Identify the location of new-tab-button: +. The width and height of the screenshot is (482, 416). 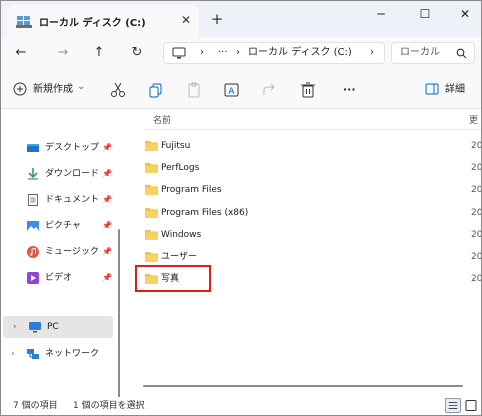
(217, 19).